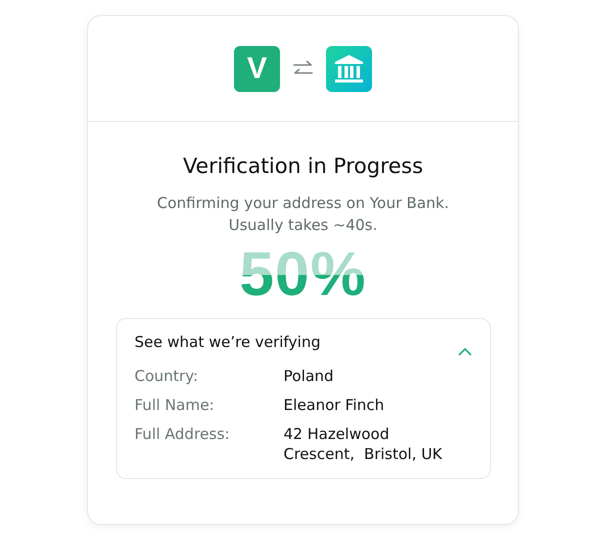 The image size is (604, 551). I want to click on field-label: Country:, so click(167, 376).